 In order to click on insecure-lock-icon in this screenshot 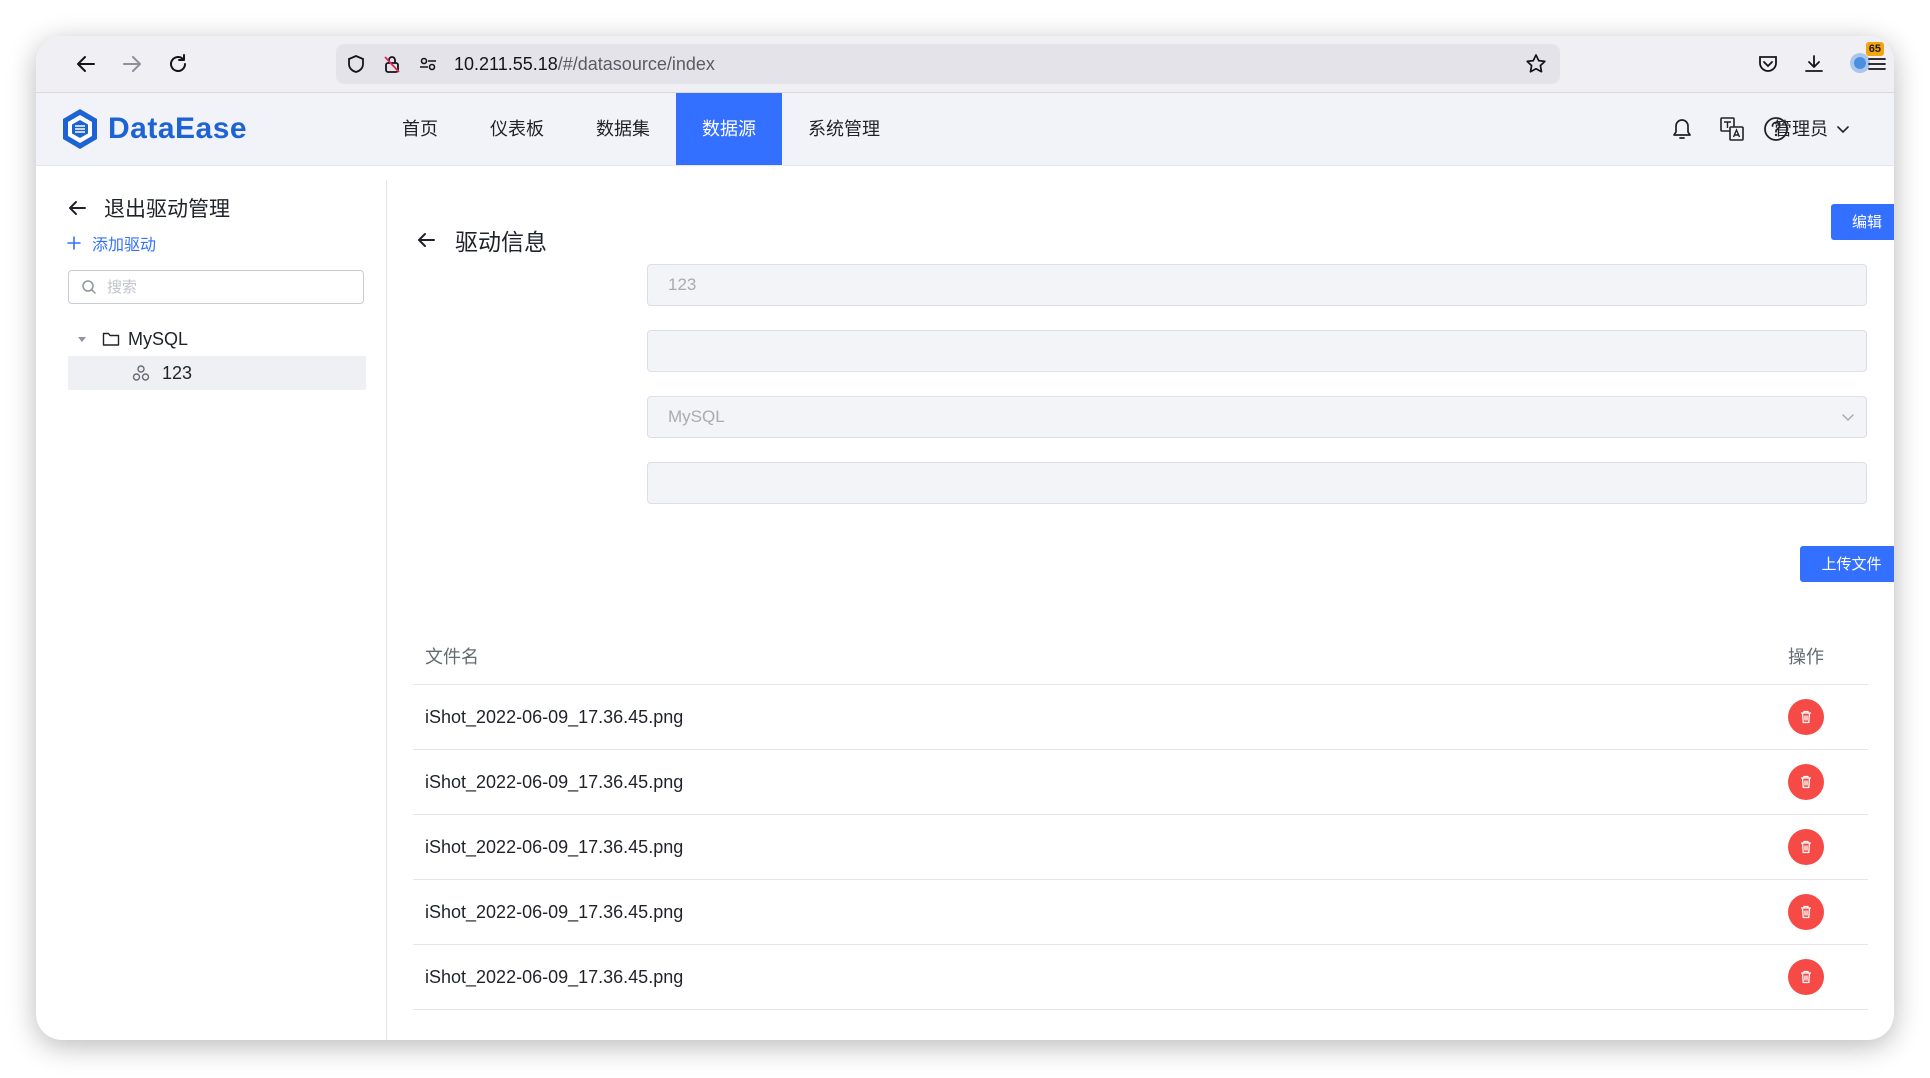, I will do `click(392, 64)`.